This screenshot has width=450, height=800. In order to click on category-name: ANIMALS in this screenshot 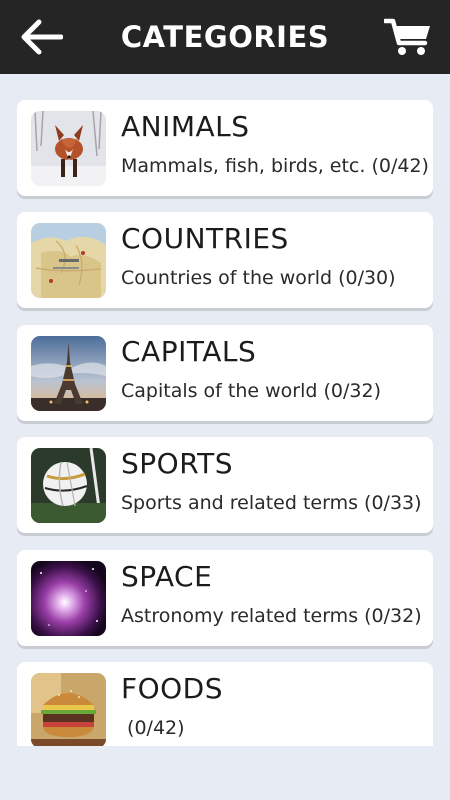, I will do `click(185, 126)`.